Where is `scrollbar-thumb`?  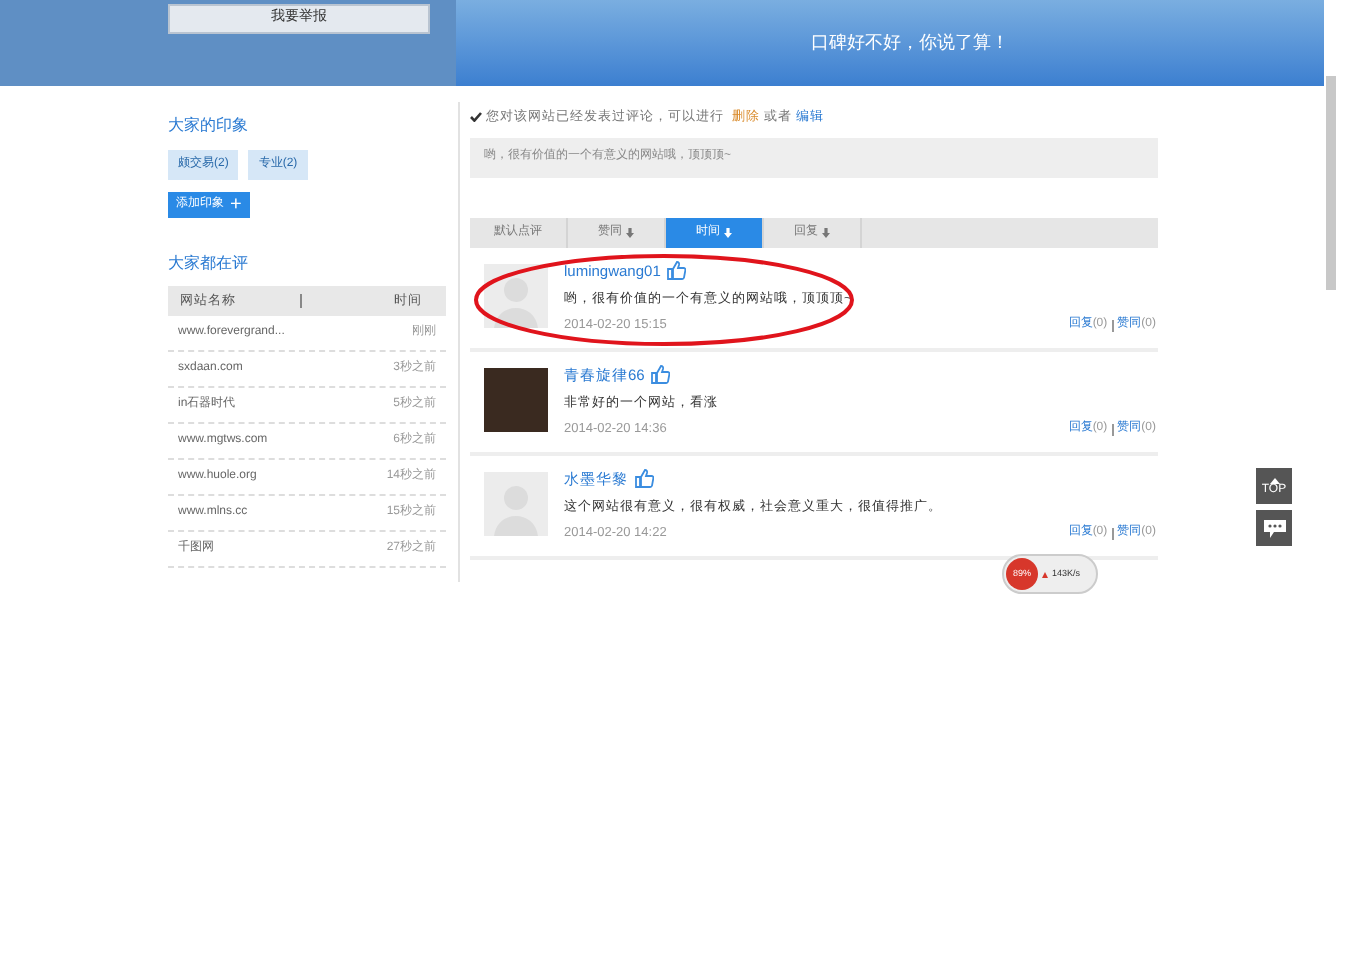 scrollbar-thumb is located at coordinates (1331, 183).